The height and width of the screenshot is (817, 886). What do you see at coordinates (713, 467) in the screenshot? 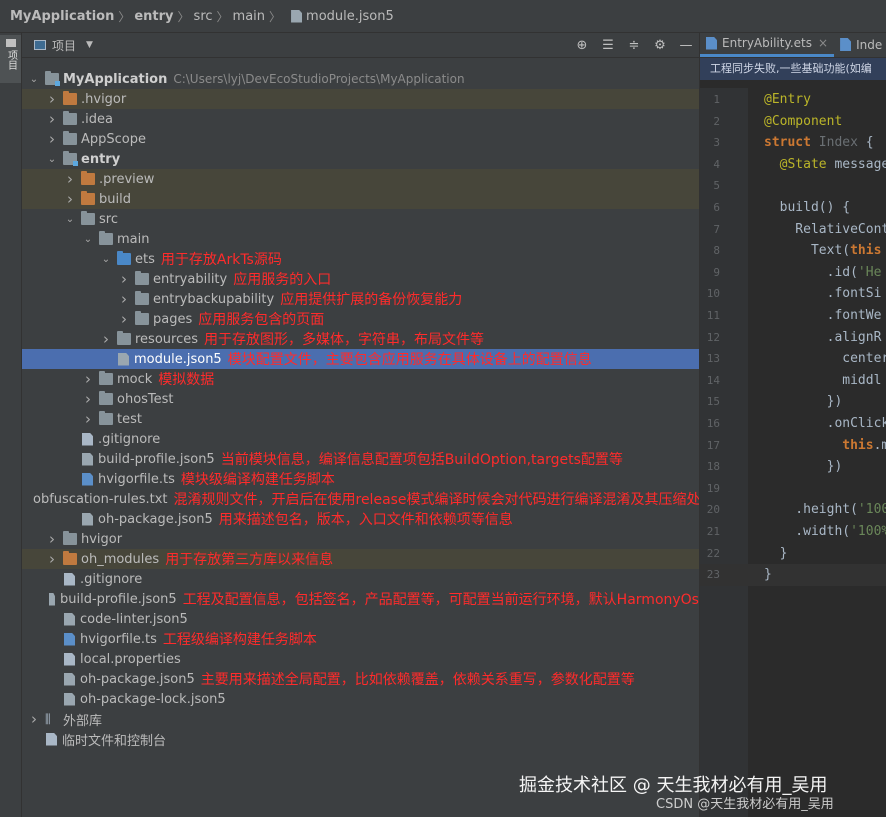
I see `line-number: 18` at bounding box center [713, 467].